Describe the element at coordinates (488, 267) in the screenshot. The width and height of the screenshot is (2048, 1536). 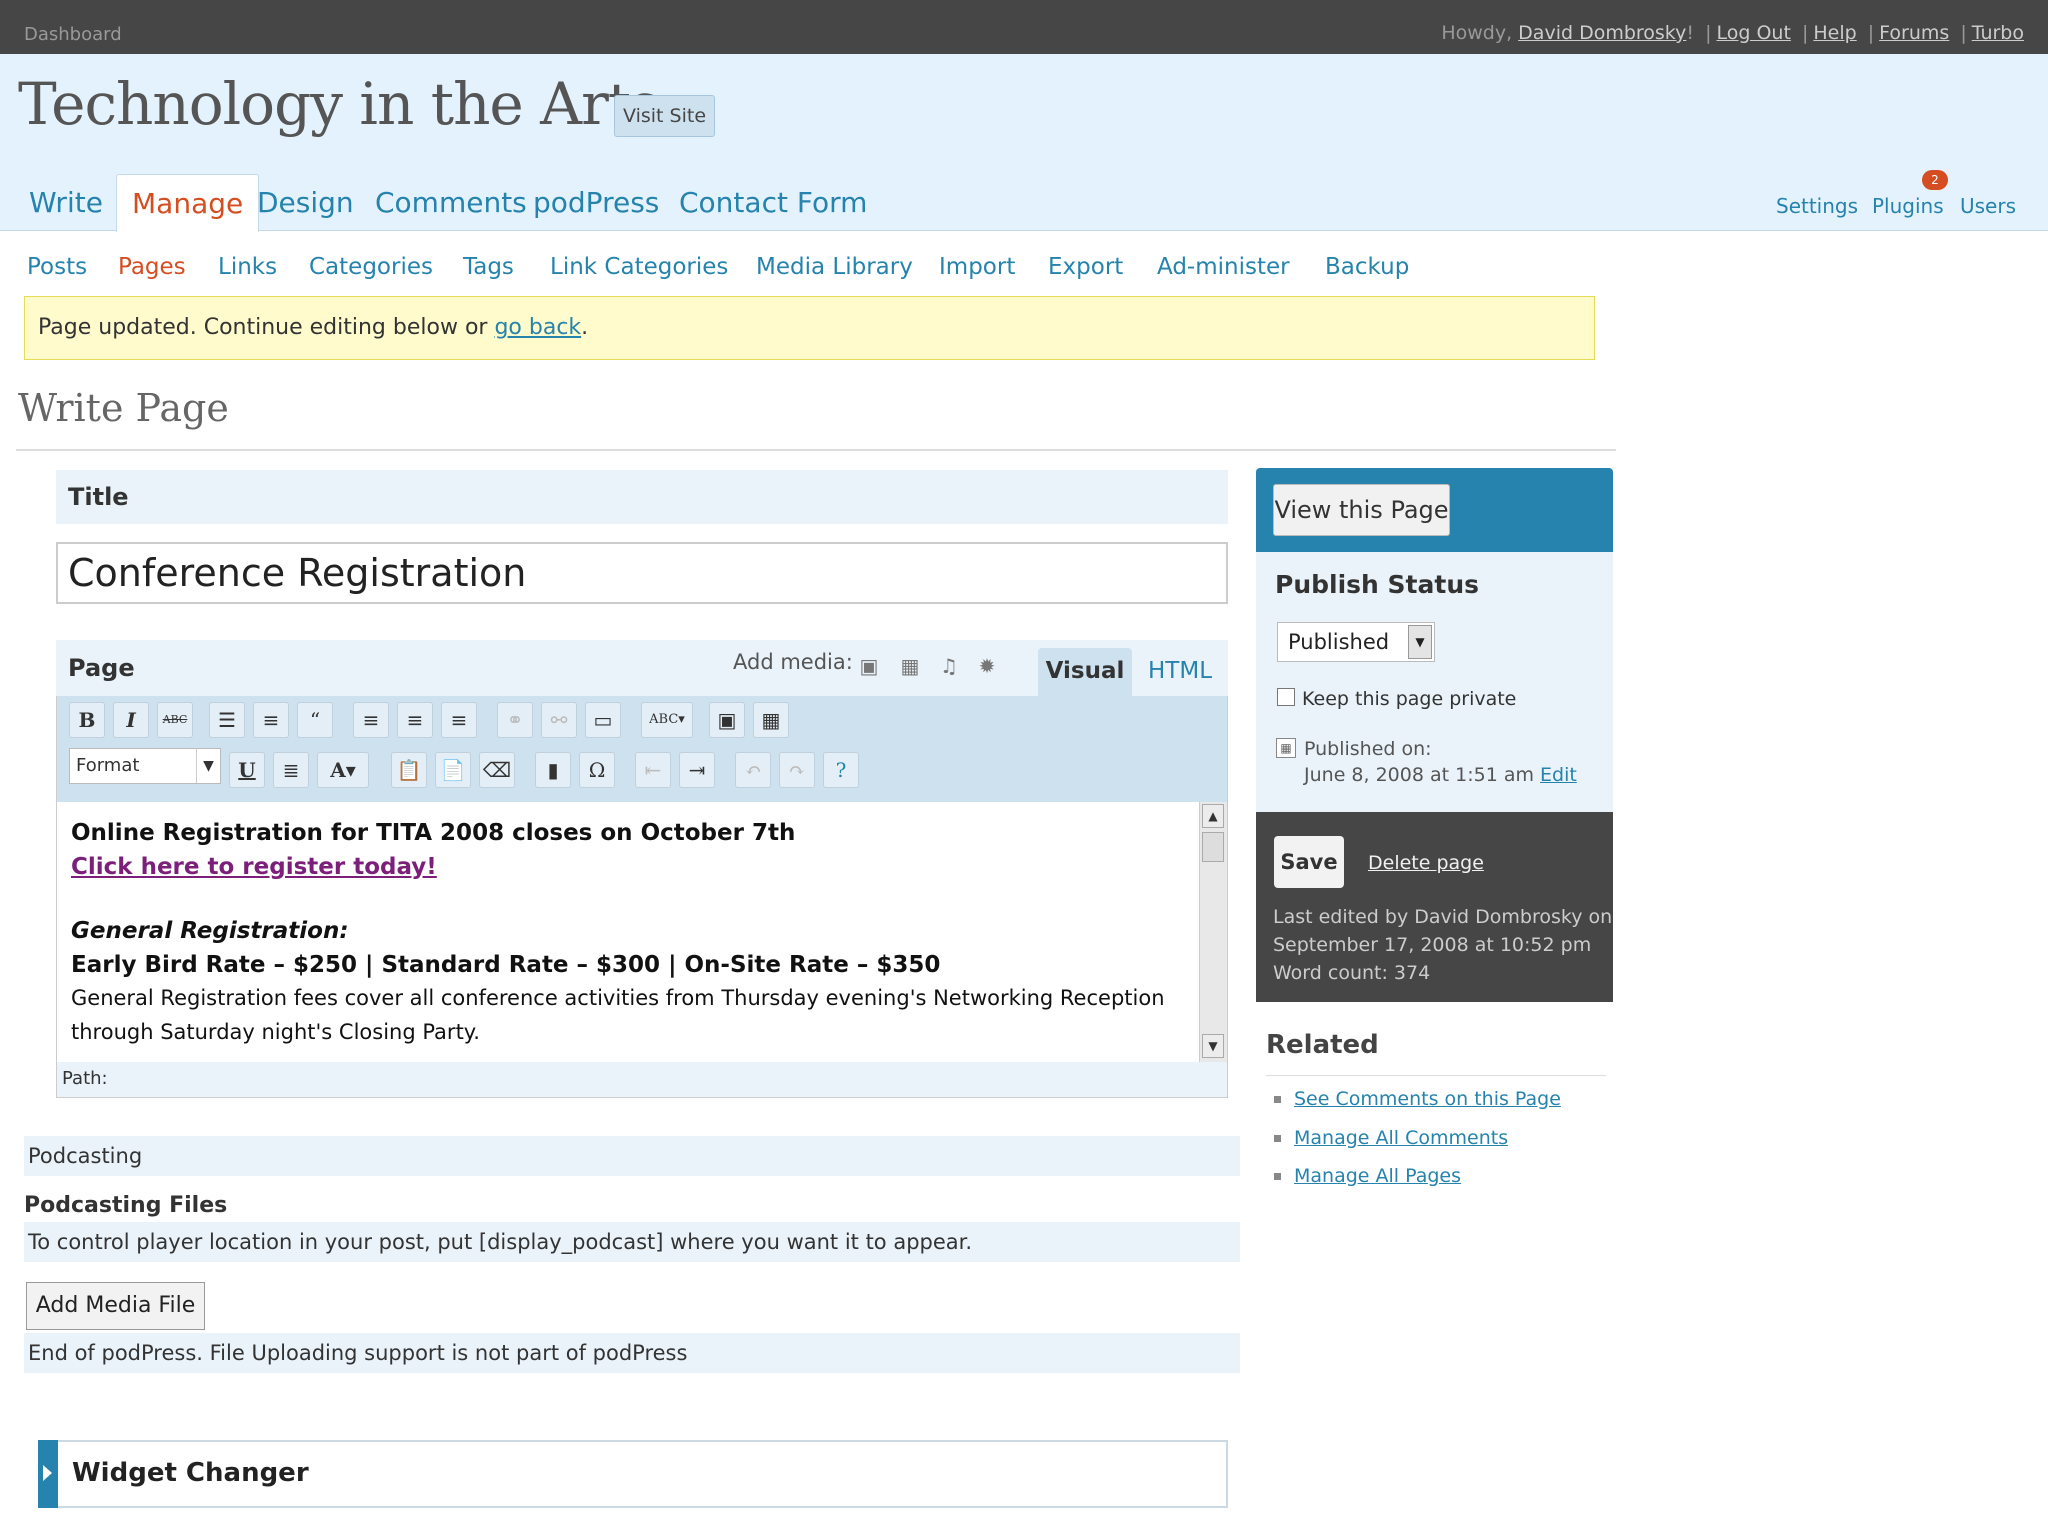
I see `subnav-tags: Tags` at that location.